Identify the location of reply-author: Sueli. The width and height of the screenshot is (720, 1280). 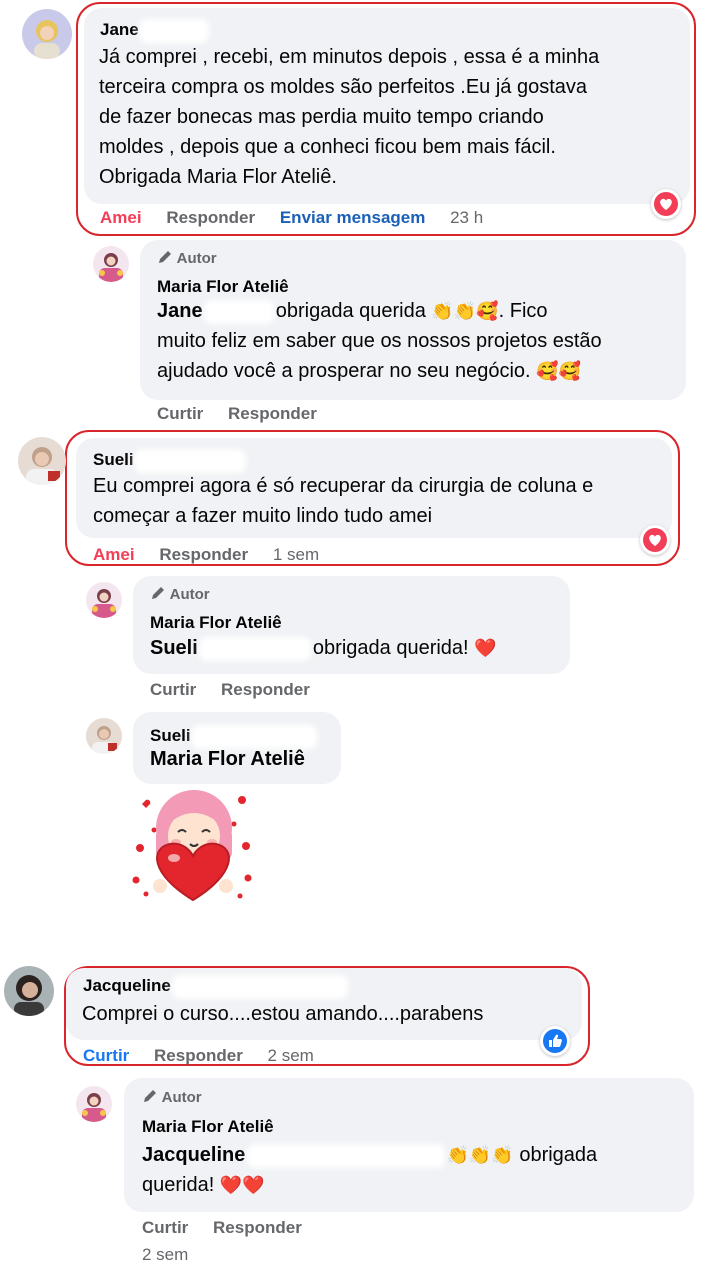
(232, 736).